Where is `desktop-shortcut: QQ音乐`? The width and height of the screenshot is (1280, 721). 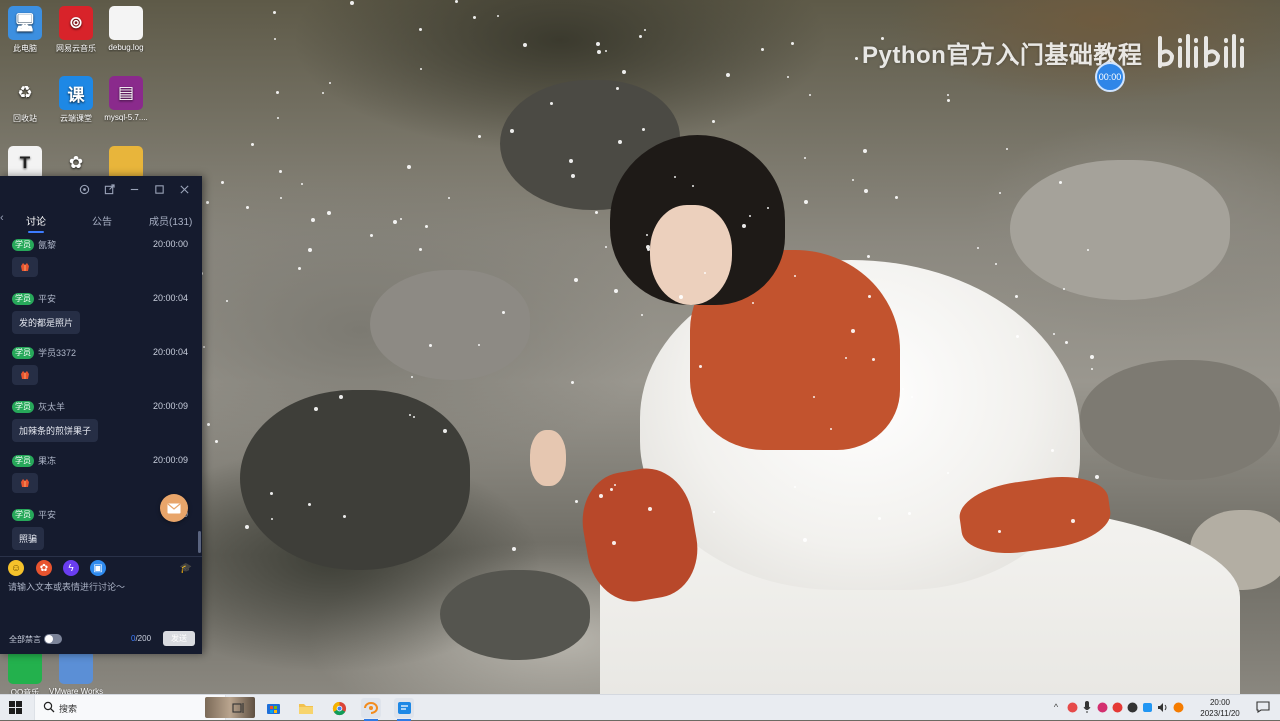 desktop-shortcut: QQ音乐 is located at coordinates (26, 674).